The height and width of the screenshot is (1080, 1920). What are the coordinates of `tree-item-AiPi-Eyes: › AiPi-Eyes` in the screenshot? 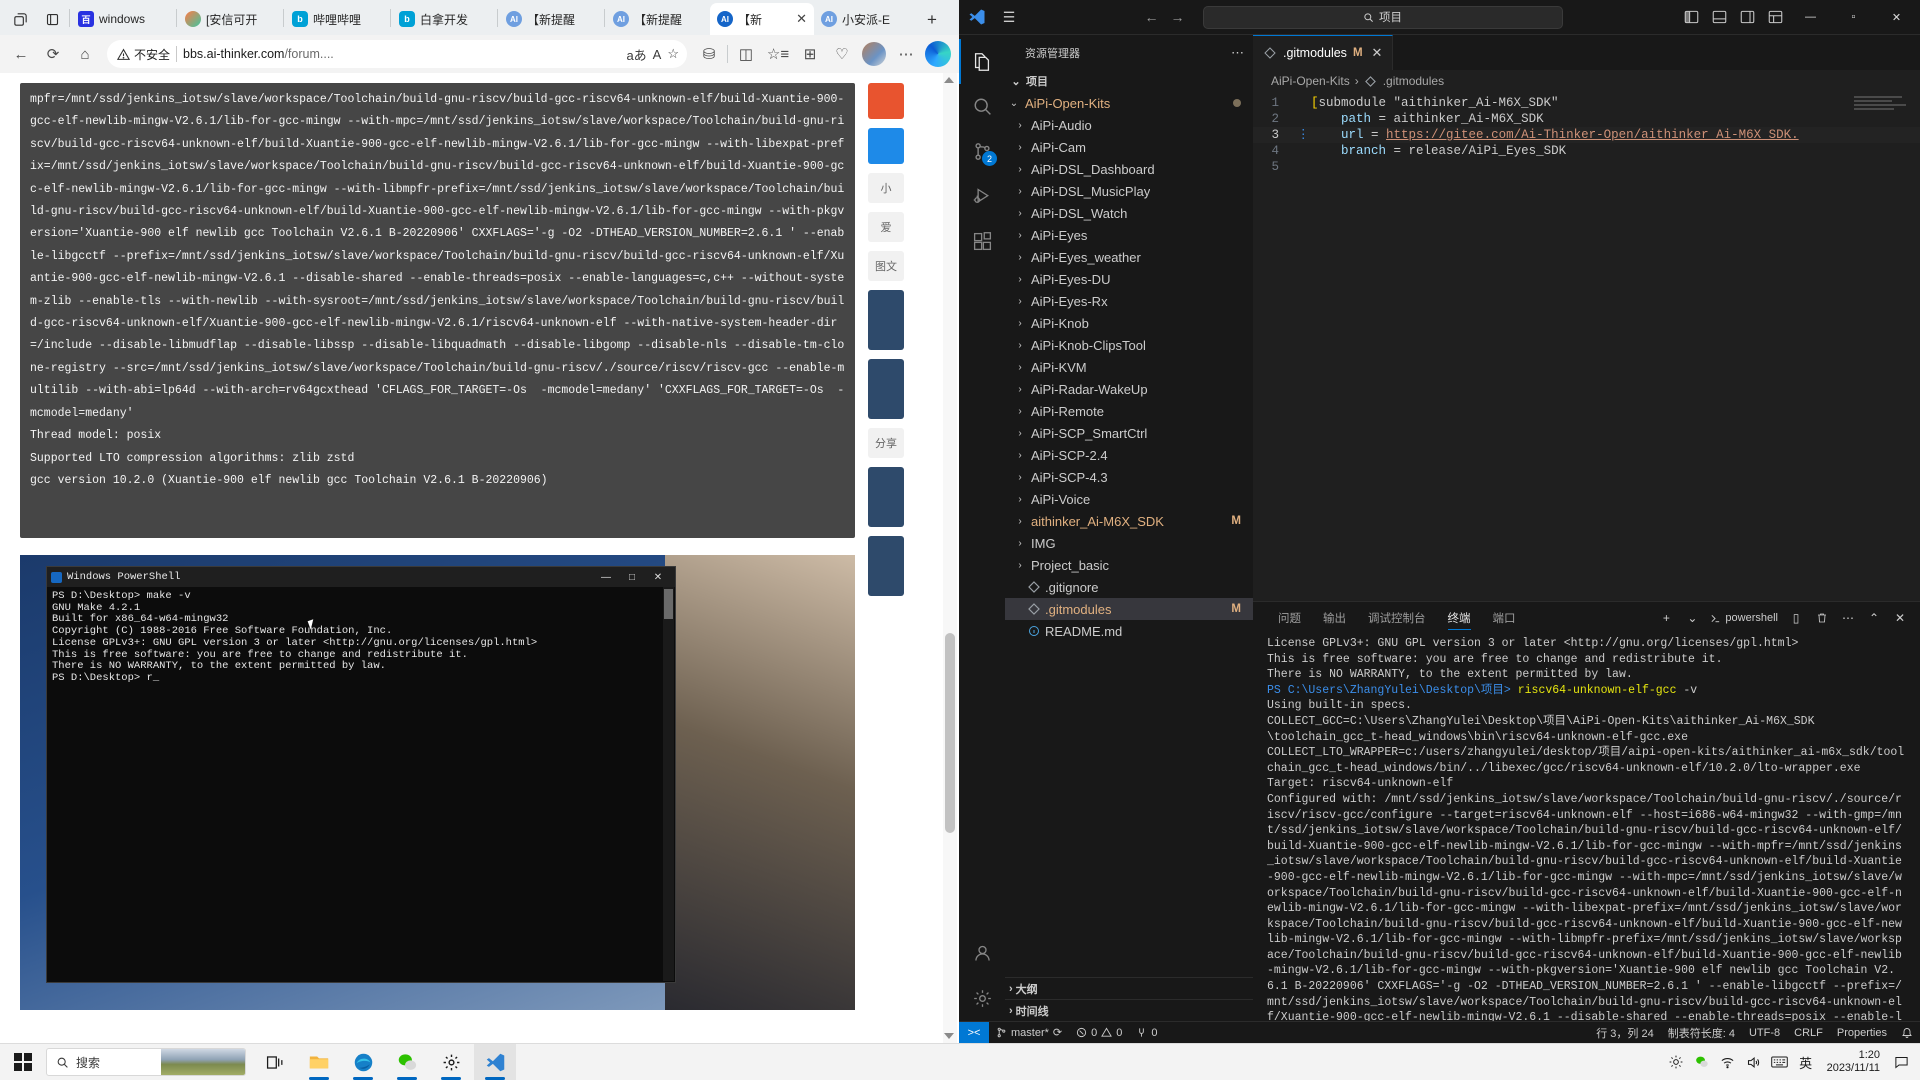 It's located at (1129, 235).